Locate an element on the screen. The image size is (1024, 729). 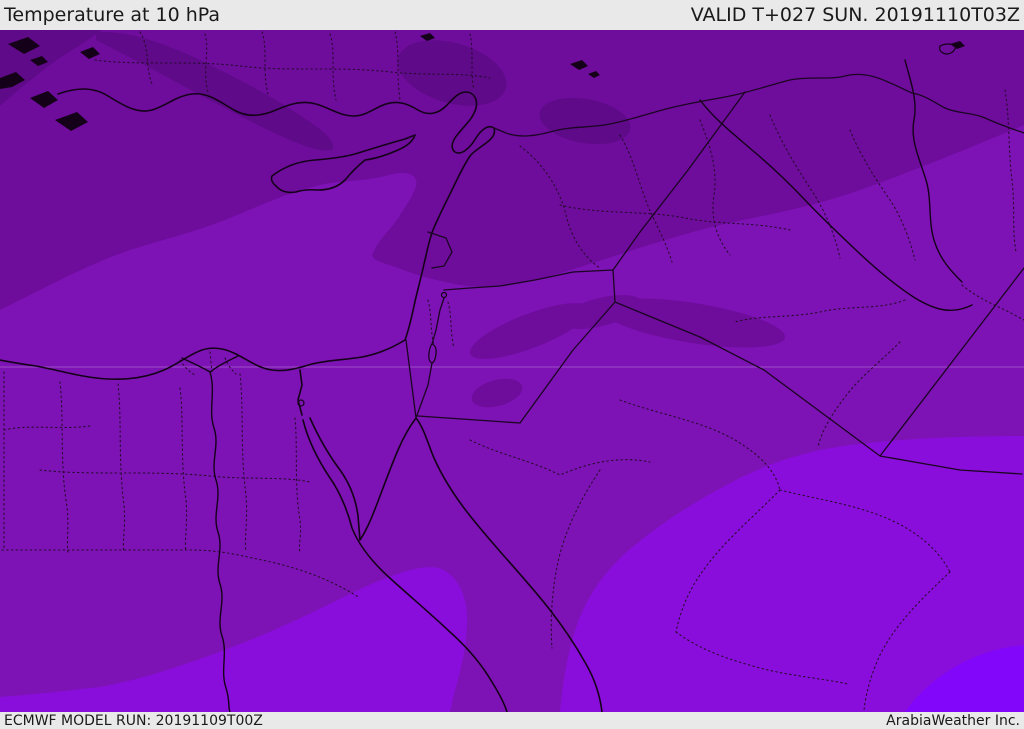
page-title: Temperature at 10 hPa is located at coordinates (112, 15).